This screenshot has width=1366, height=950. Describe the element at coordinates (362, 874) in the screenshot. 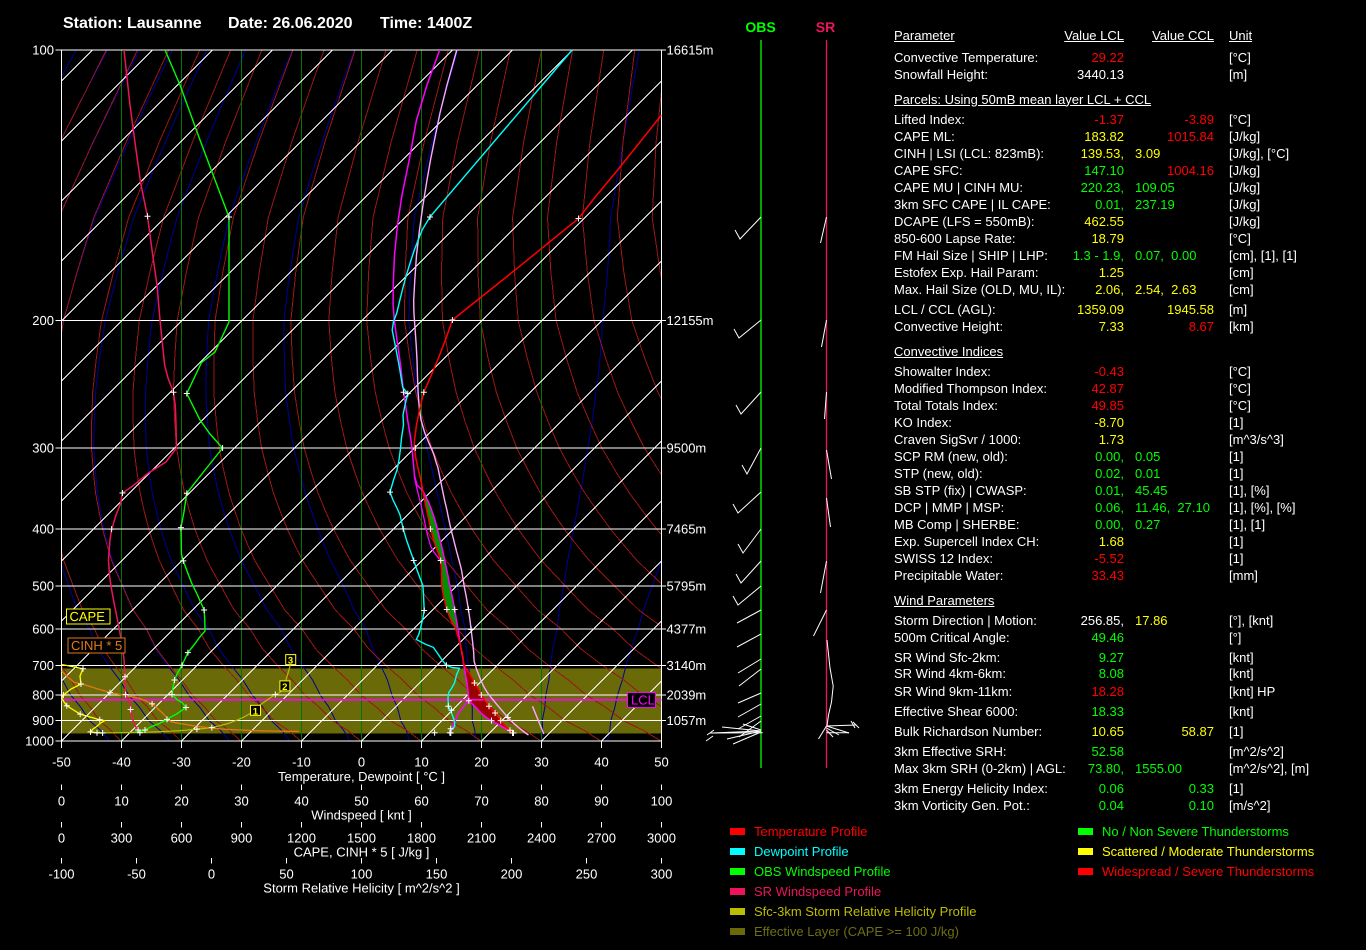

I see `svg-text: 100` at that location.